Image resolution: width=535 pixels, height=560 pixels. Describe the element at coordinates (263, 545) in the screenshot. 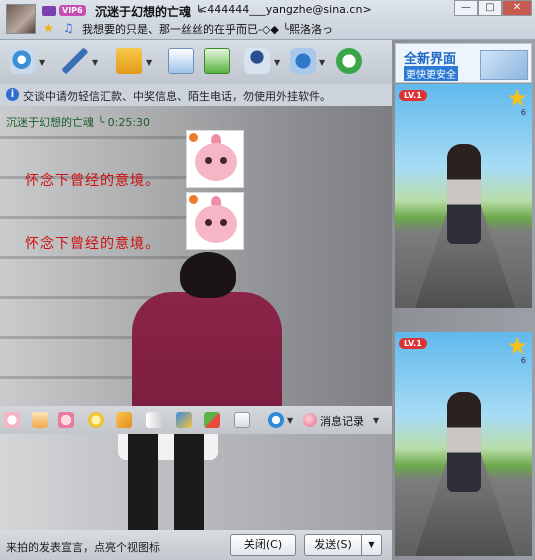

I see `close-button: 关闭(C)` at that location.